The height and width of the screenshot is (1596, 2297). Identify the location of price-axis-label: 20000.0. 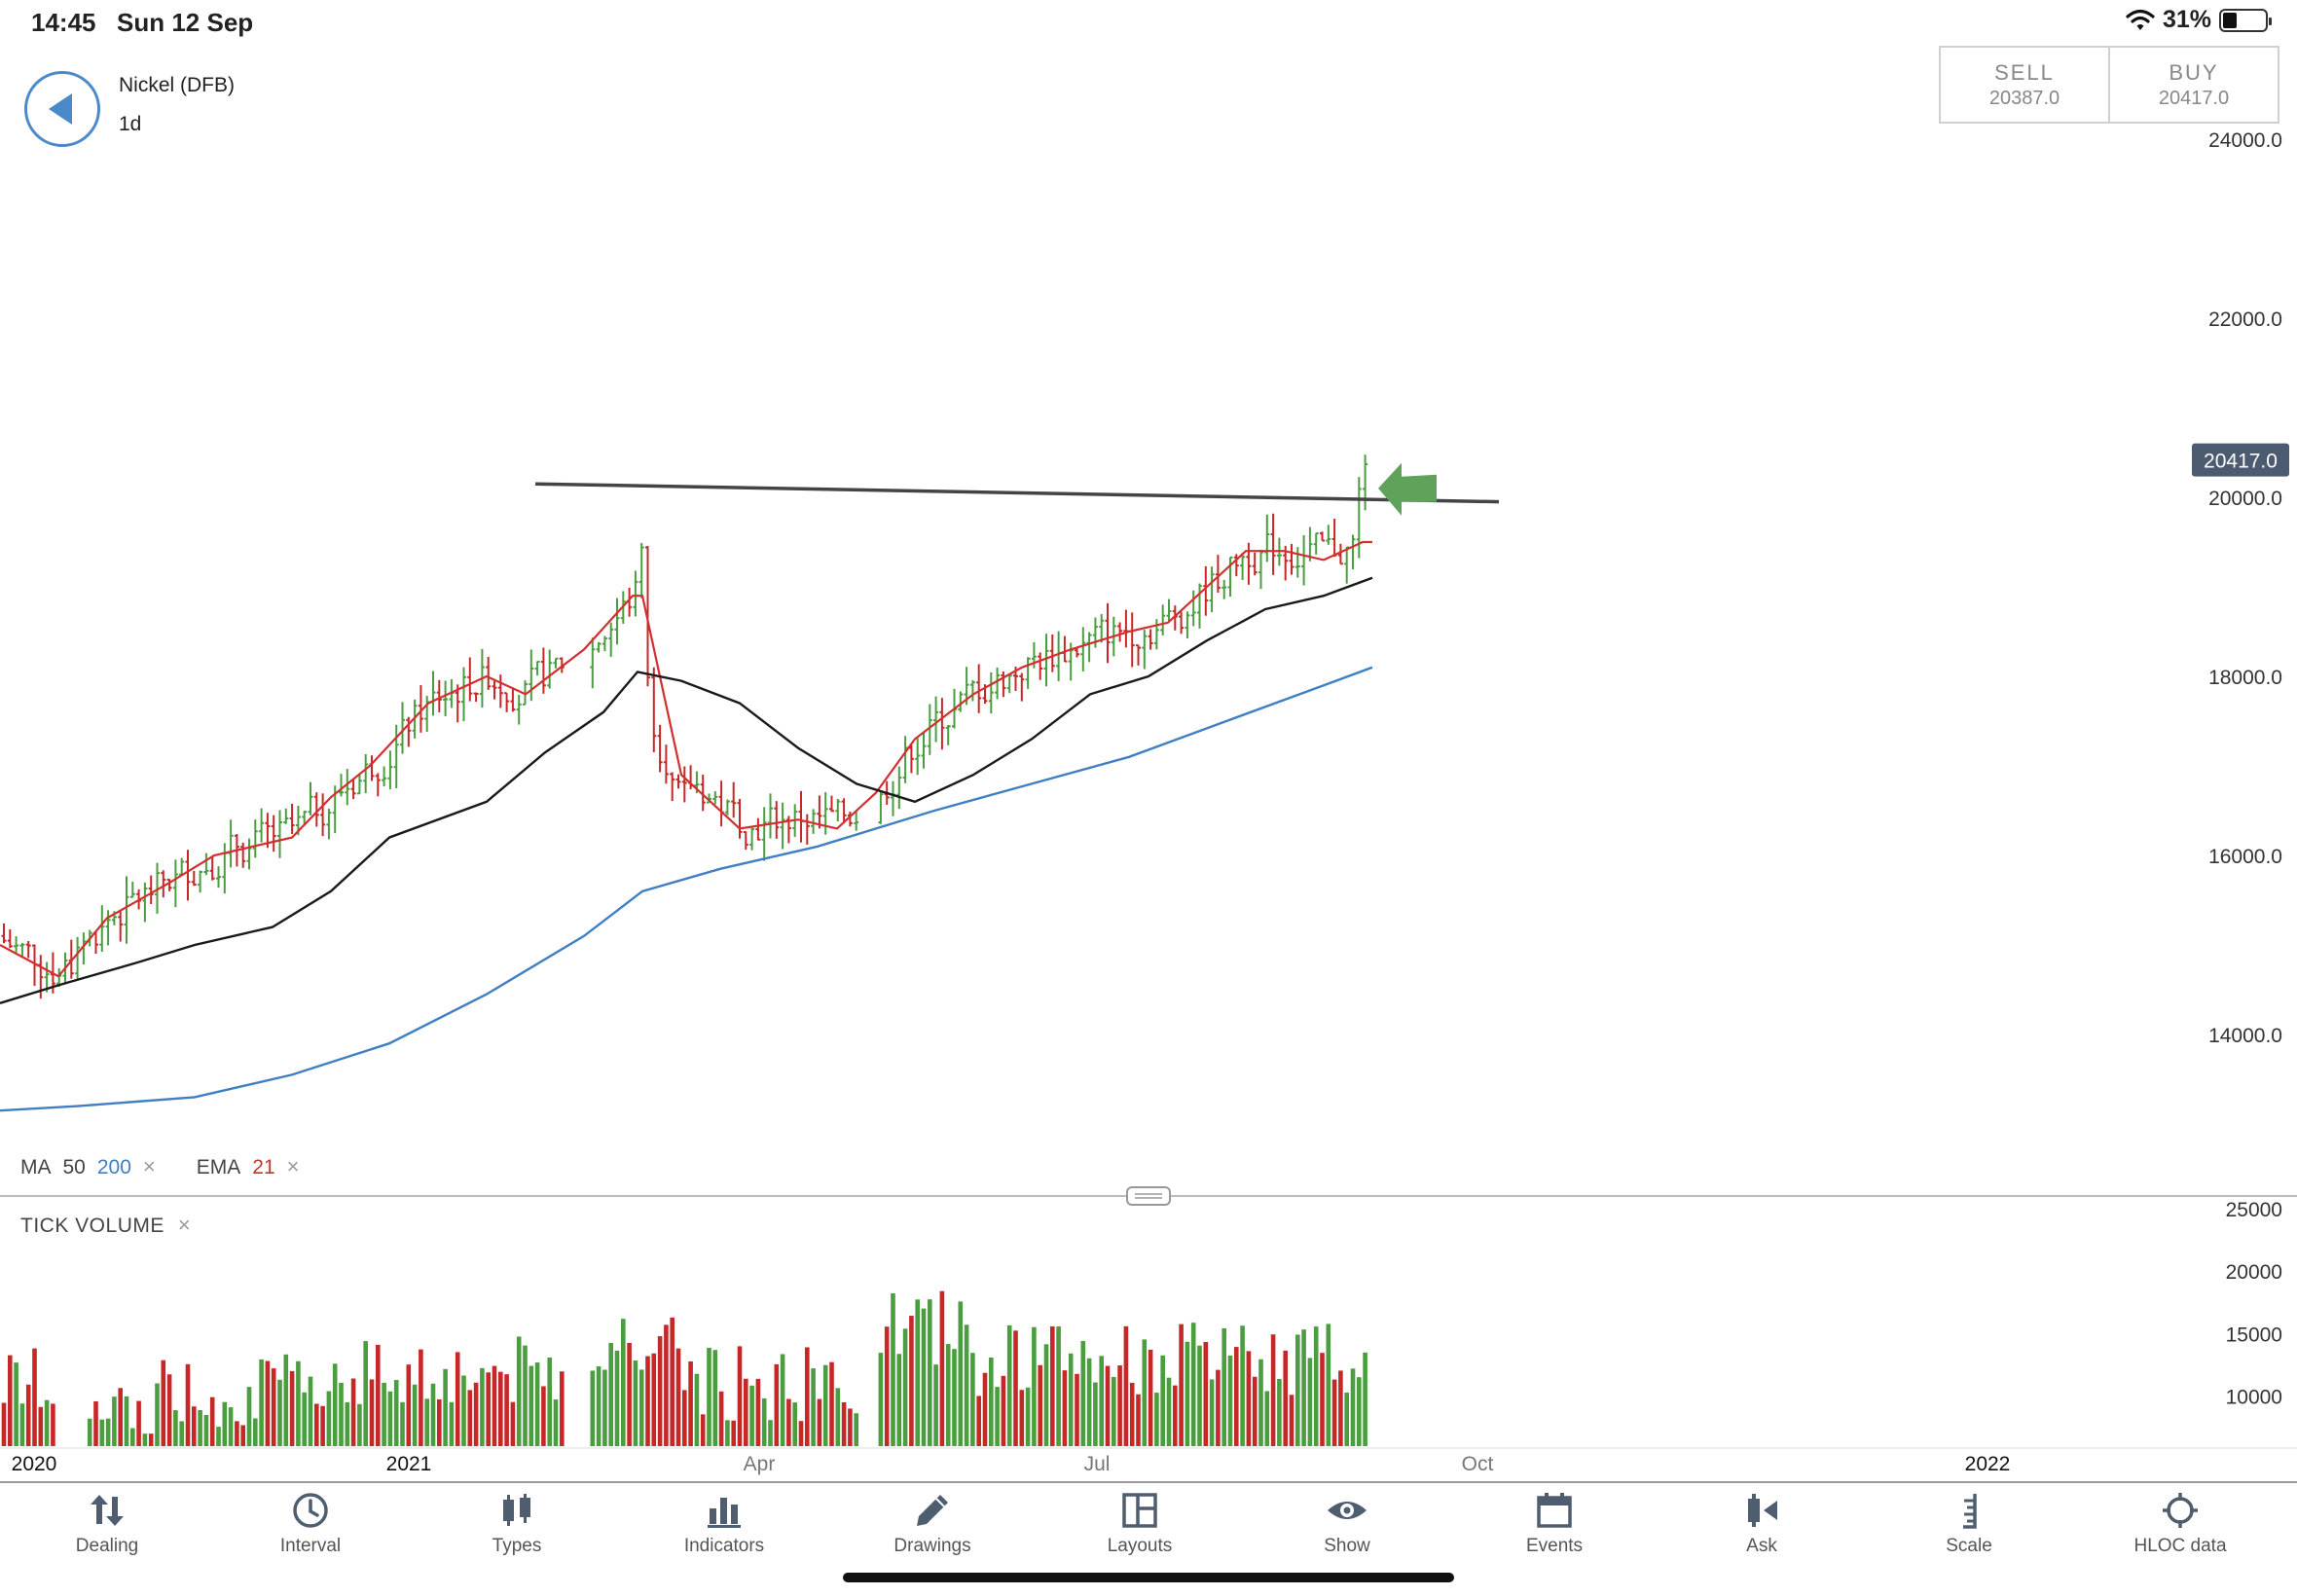
(2245, 499).